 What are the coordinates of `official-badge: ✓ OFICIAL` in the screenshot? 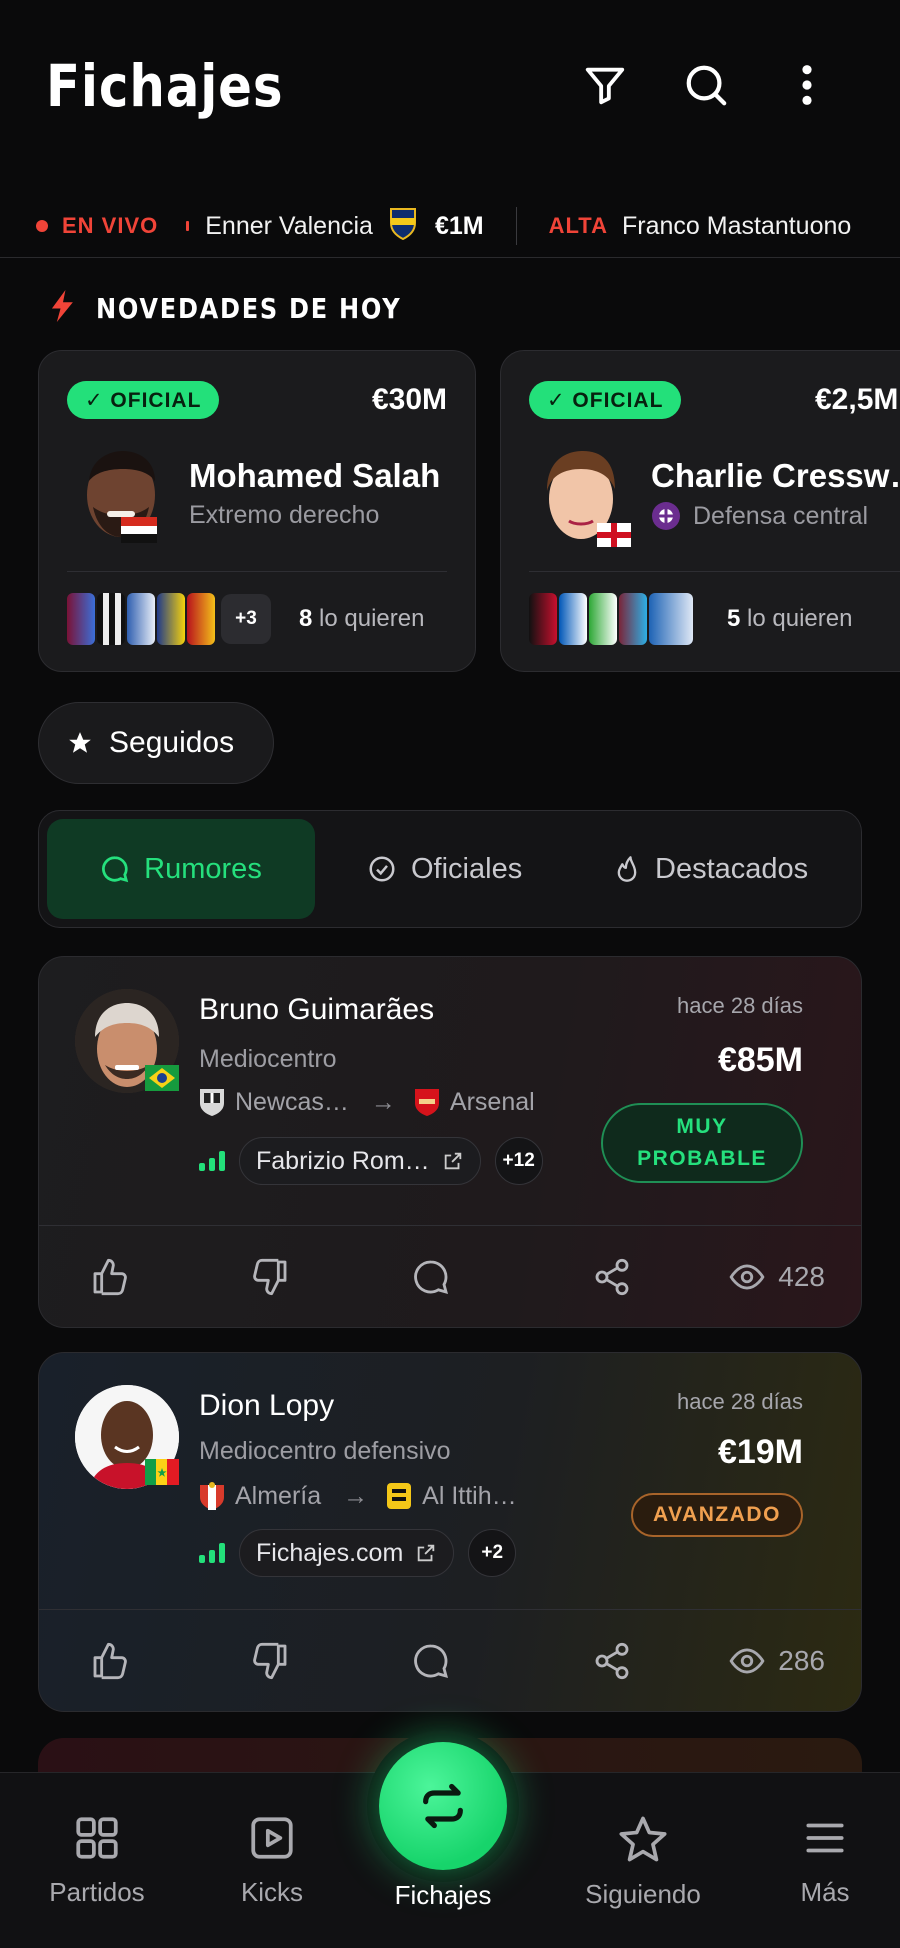 It's located at (143, 400).